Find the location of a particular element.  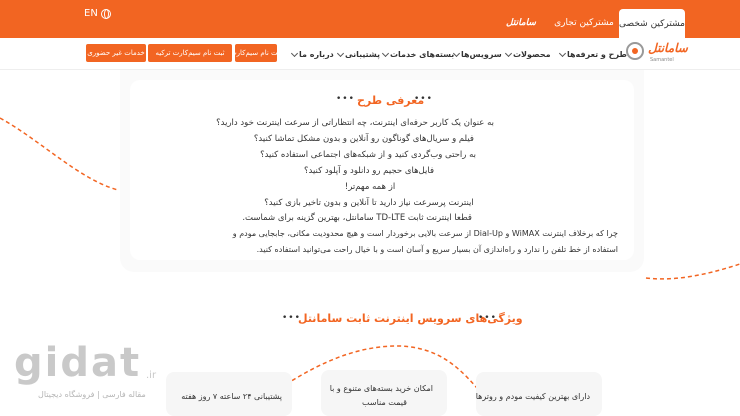

features-dots-right: ••• is located at coordinates (487, 318).